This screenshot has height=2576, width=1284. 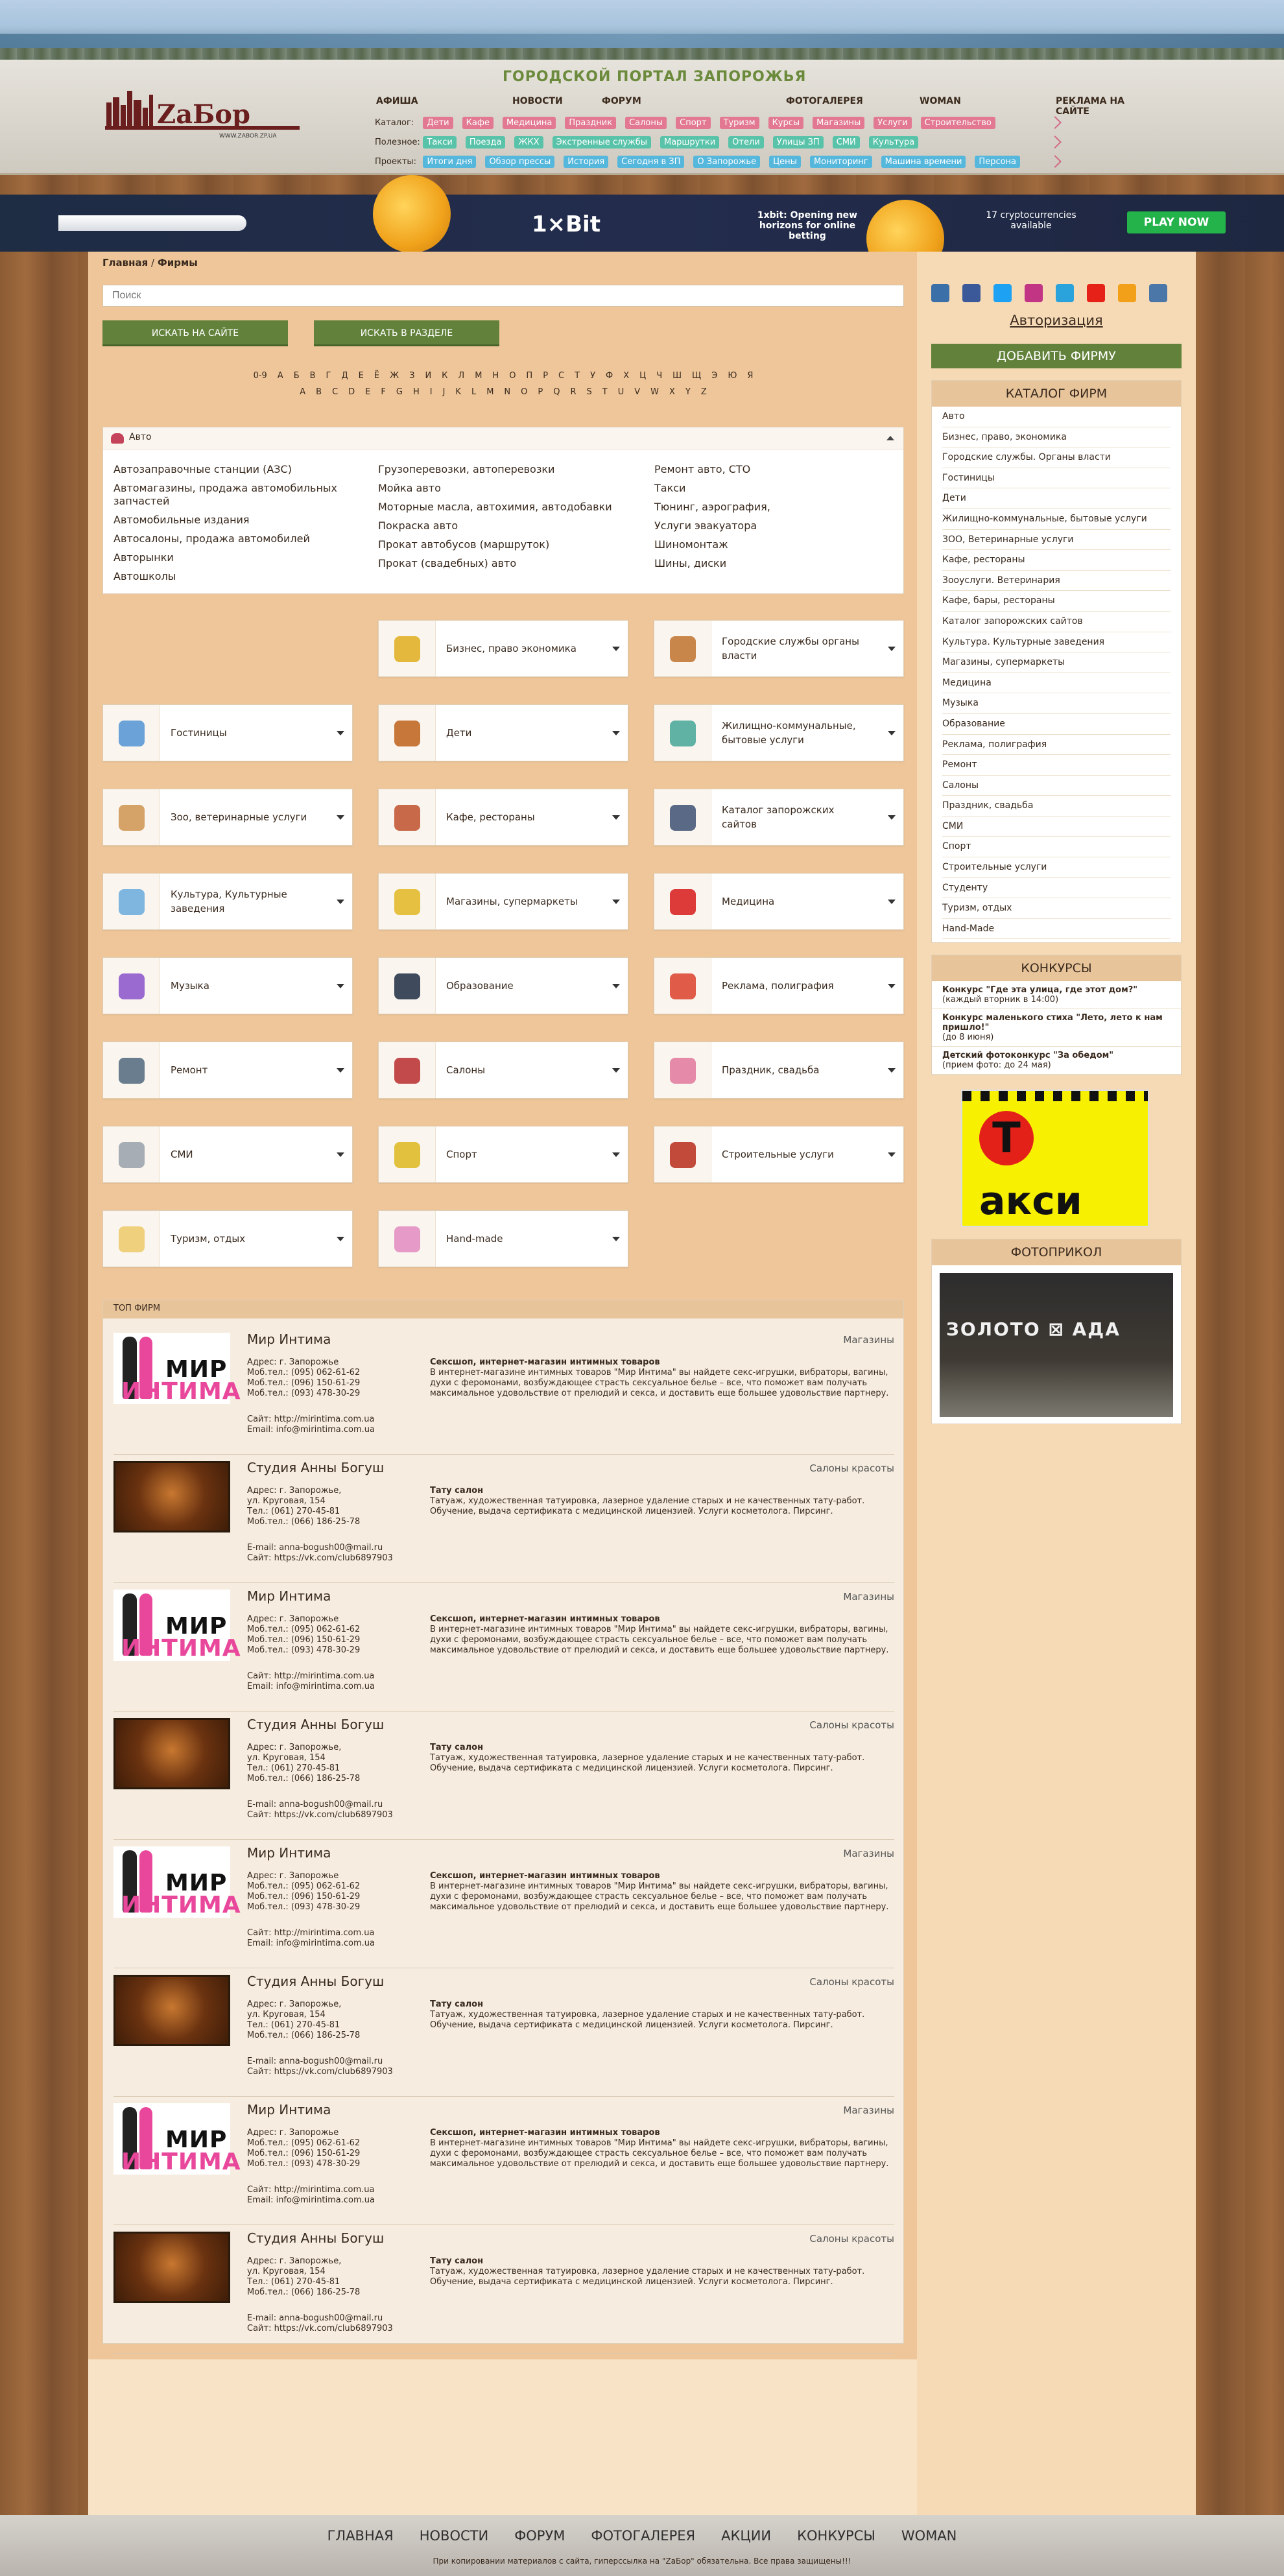 What do you see at coordinates (428, 376) in the screenshot?
I see `letter-link: И` at bounding box center [428, 376].